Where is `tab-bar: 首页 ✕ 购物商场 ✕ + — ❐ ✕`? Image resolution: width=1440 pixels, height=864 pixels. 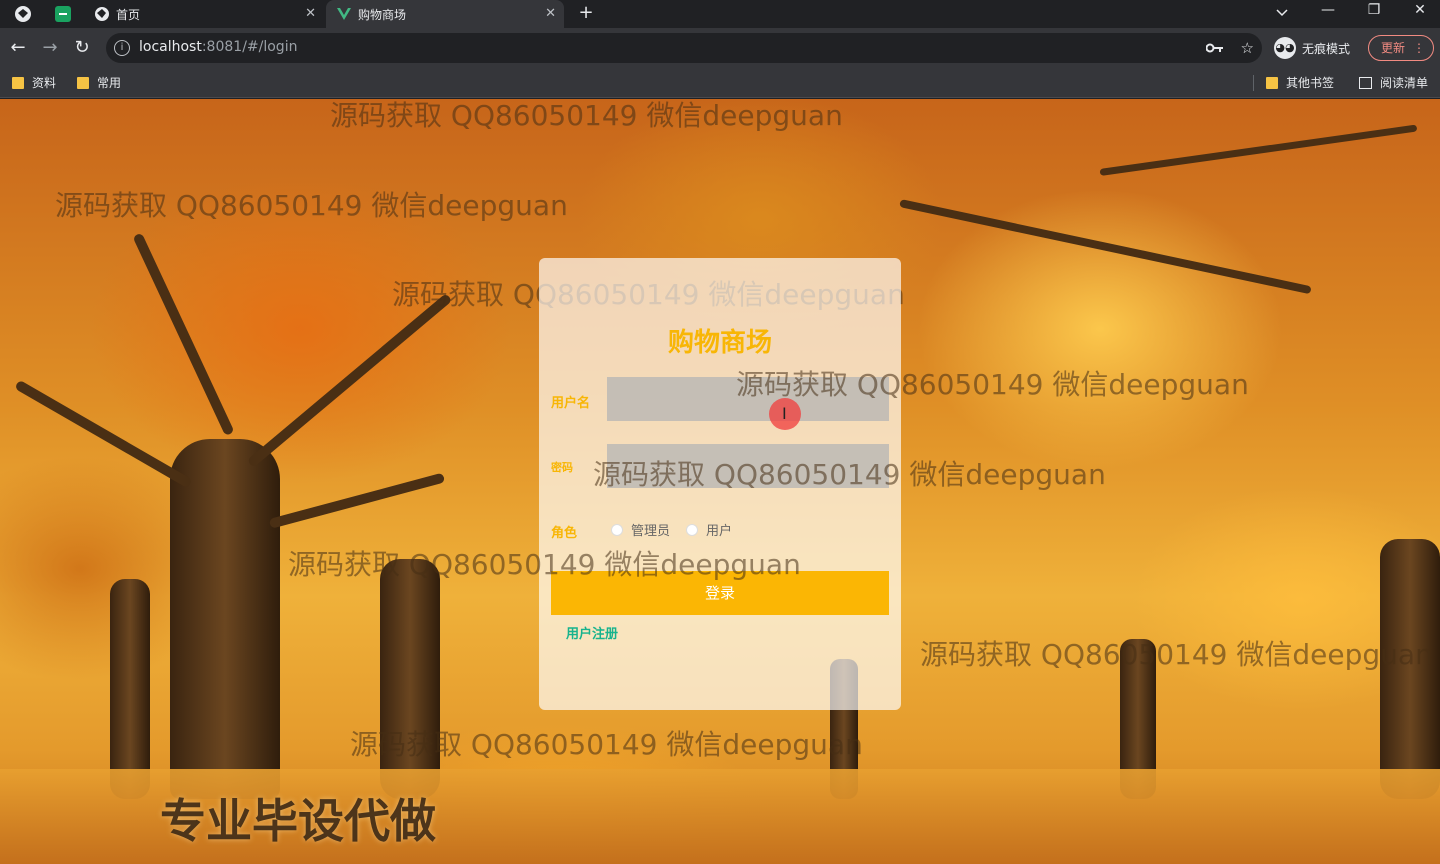
tab-bar: 首页 ✕ 购物商场 ✕ + — ❐ ✕ is located at coordinates (720, 14).